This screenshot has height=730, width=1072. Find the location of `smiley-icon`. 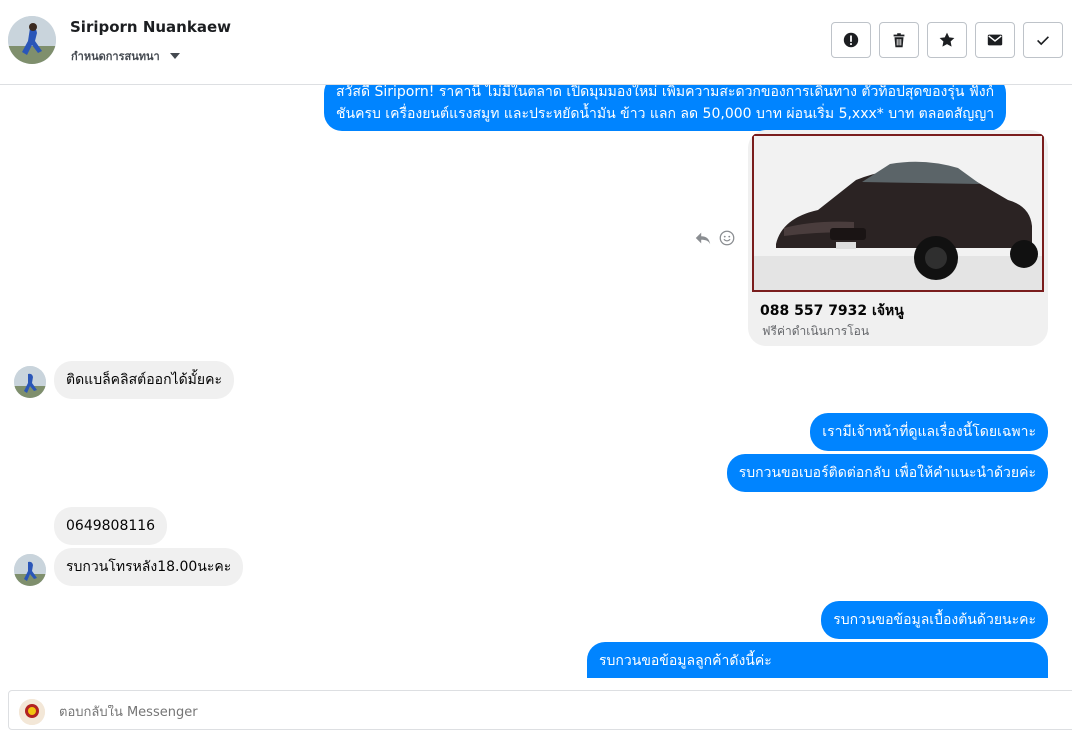

smiley-icon is located at coordinates (727, 238).